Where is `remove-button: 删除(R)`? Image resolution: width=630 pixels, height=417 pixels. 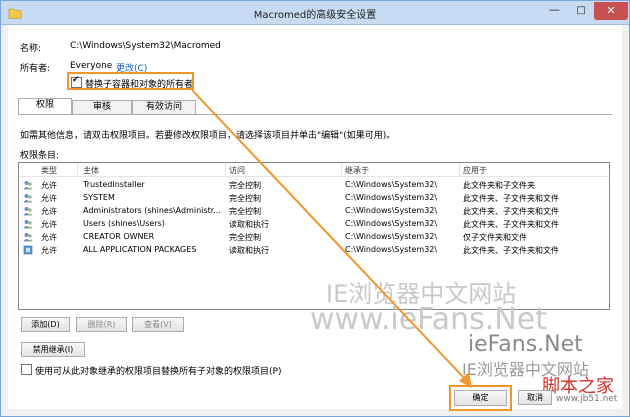 remove-button: 删除(R) is located at coordinates (101, 324).